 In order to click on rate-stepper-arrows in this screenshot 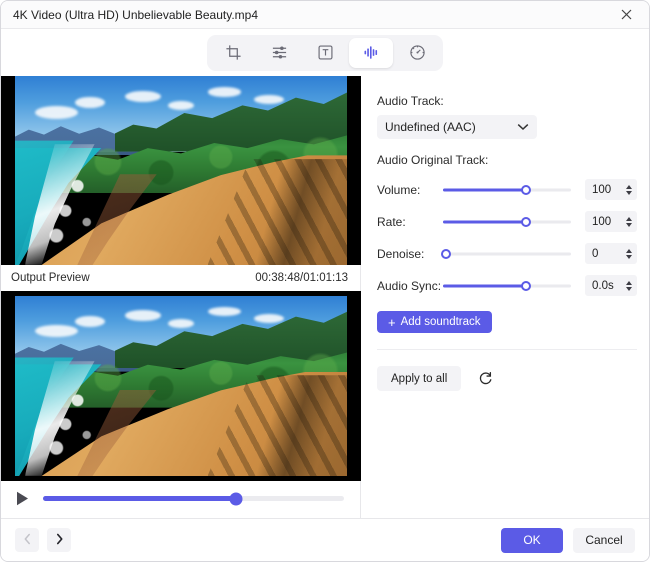, I will do `click(629, 221)`.